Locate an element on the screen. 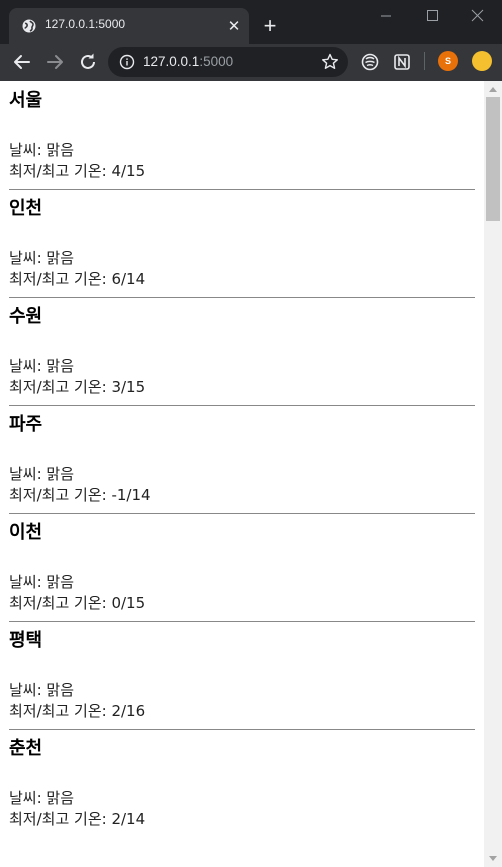 This screenshot has width=502, height=867. tab-title: 127.0.0.1:5000 is located at coordinates (85, 24).